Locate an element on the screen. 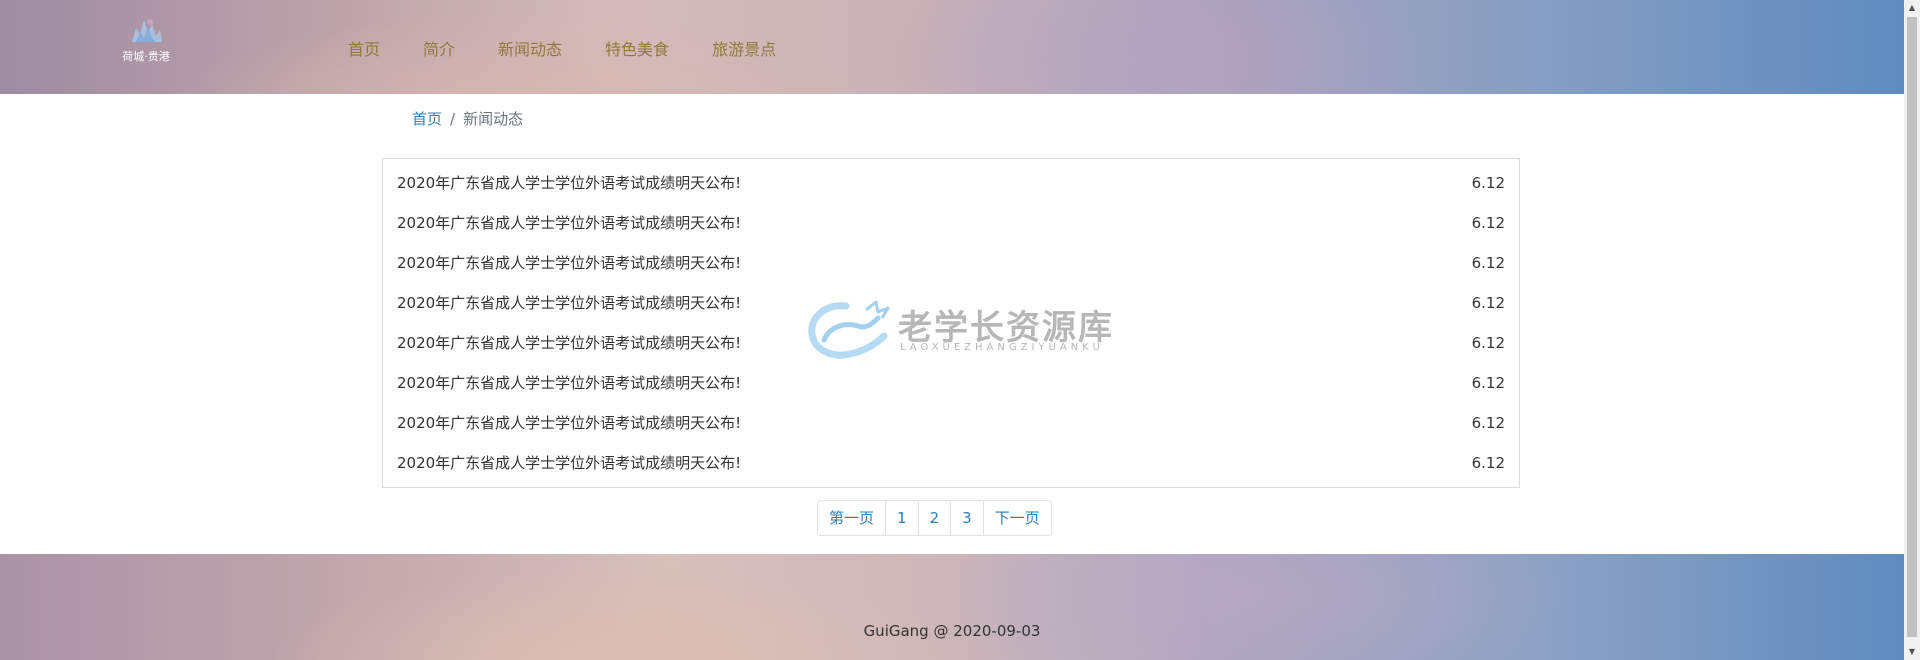  scroll-down-arrow-icon: ▼ is located at coordinates (1912, 652).